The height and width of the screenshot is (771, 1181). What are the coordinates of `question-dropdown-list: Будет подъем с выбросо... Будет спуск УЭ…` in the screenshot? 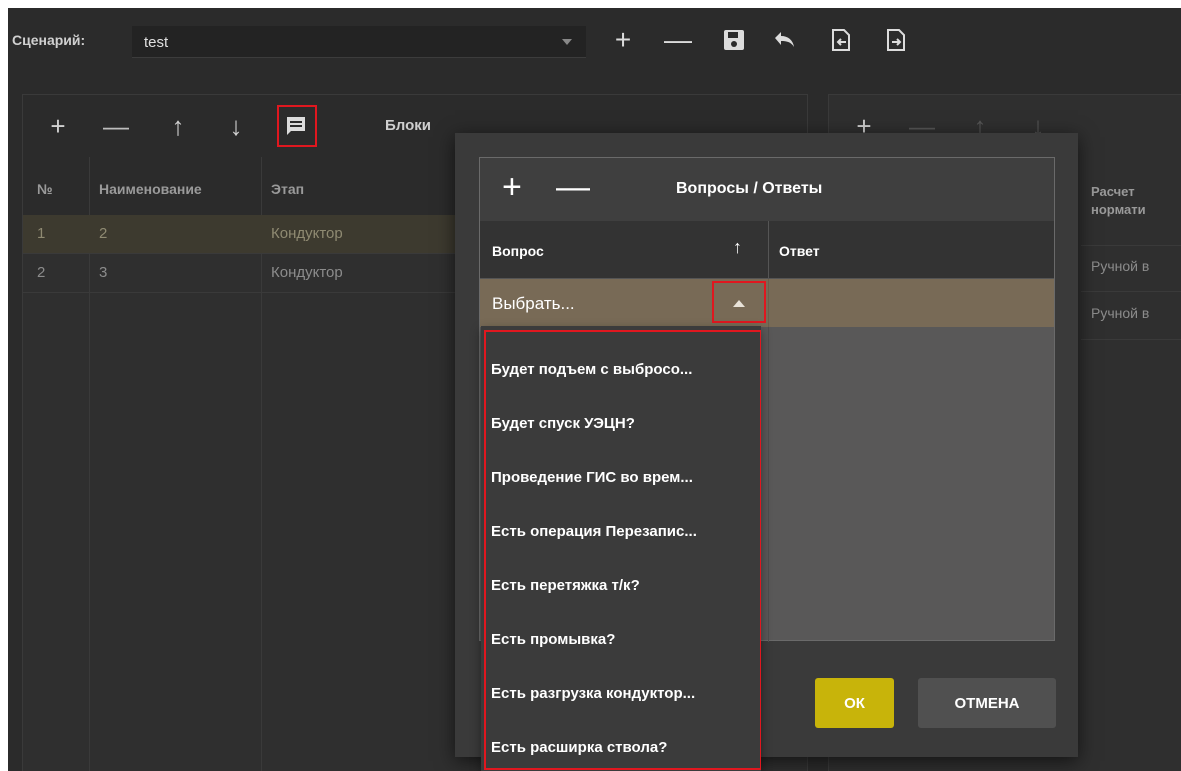 It's located at (621, 548).